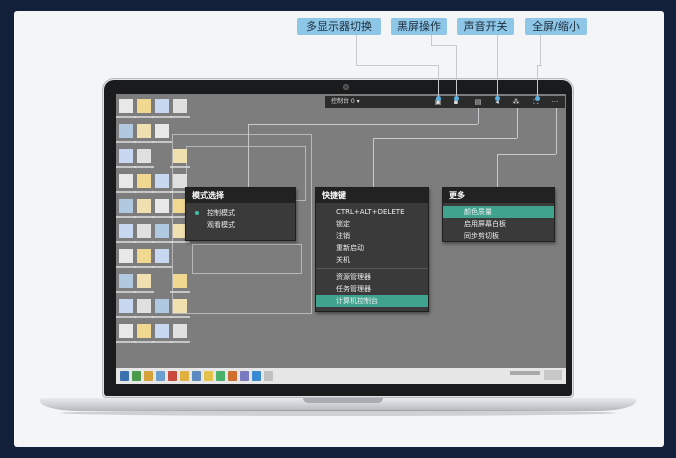 Image resolution: width=676 pixels, height=458 pixels. I want to click on camera, so click(346, 87).